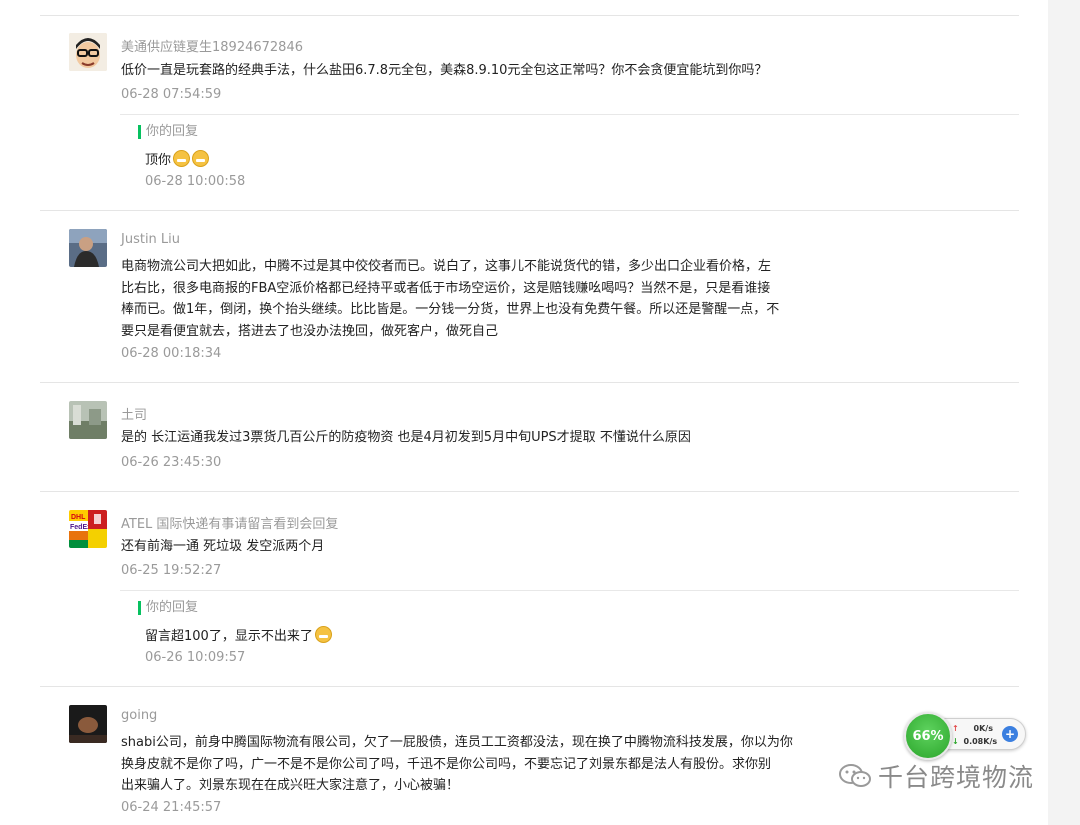 Image resolution: width=1080 pixels, height=825 pixels. What do you see at coordinates (290, 785) in the screenshot?
I see `comment-text-line: 出来骗人了。刘景东现在在成兴旺大家注意了，小心被骗！` at bounding box center [290, 785].